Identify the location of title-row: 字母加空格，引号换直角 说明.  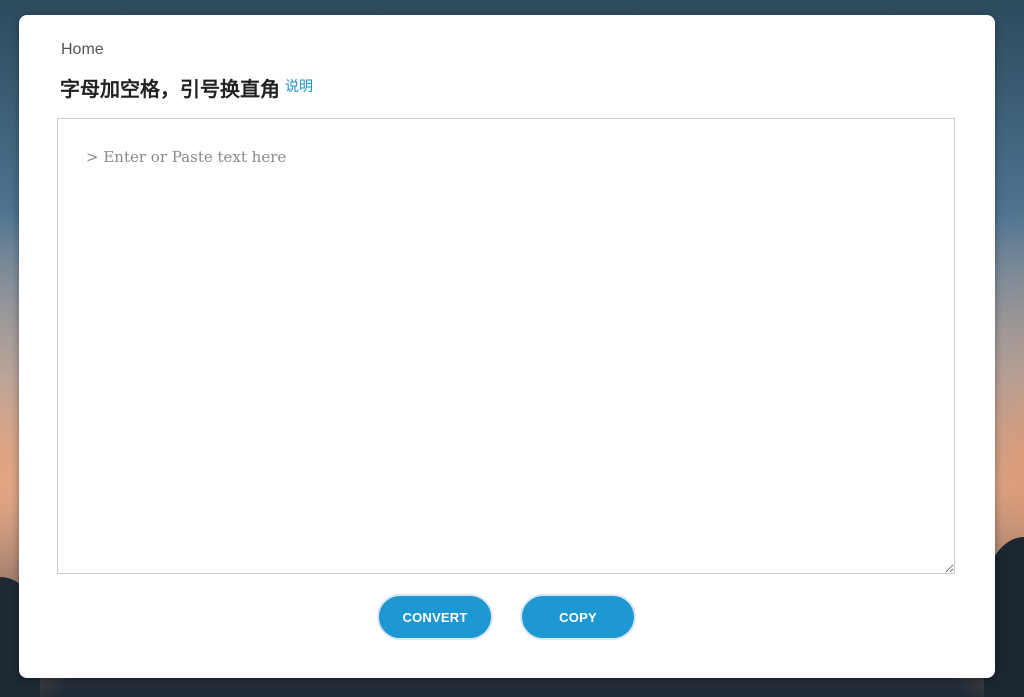
(186, 90).